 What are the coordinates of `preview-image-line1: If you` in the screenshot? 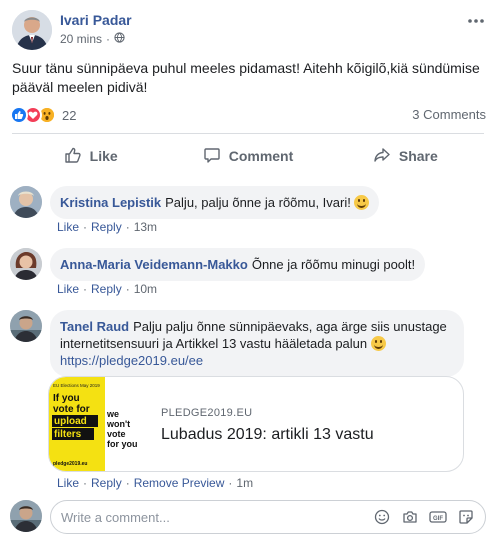 It's located at (66, 398).